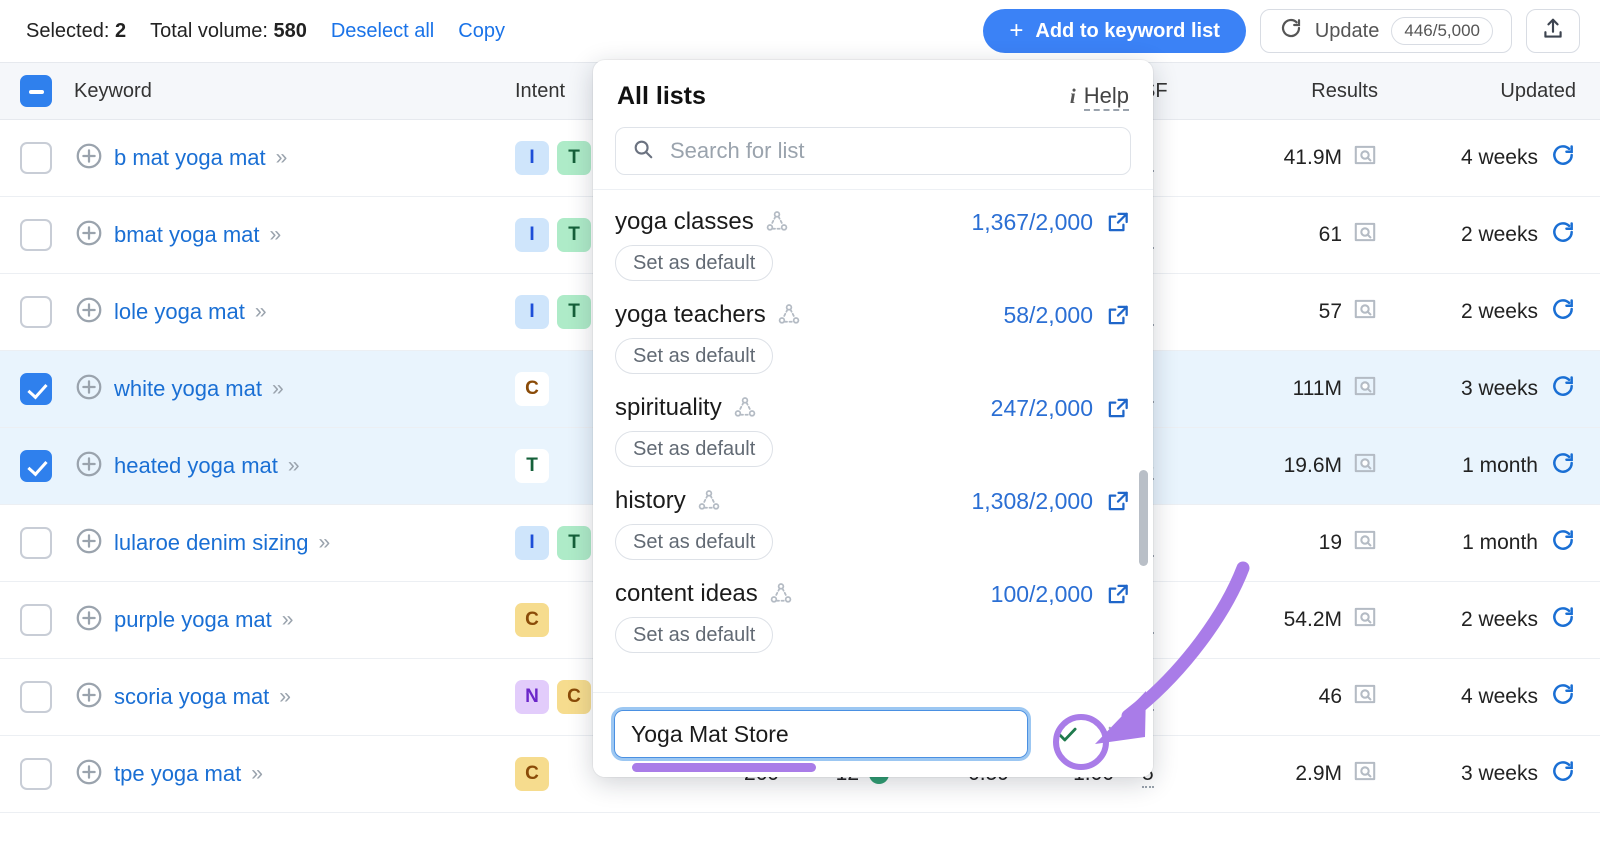  I want to click on deselect-all-link: Deselect all, so click(382, 31).